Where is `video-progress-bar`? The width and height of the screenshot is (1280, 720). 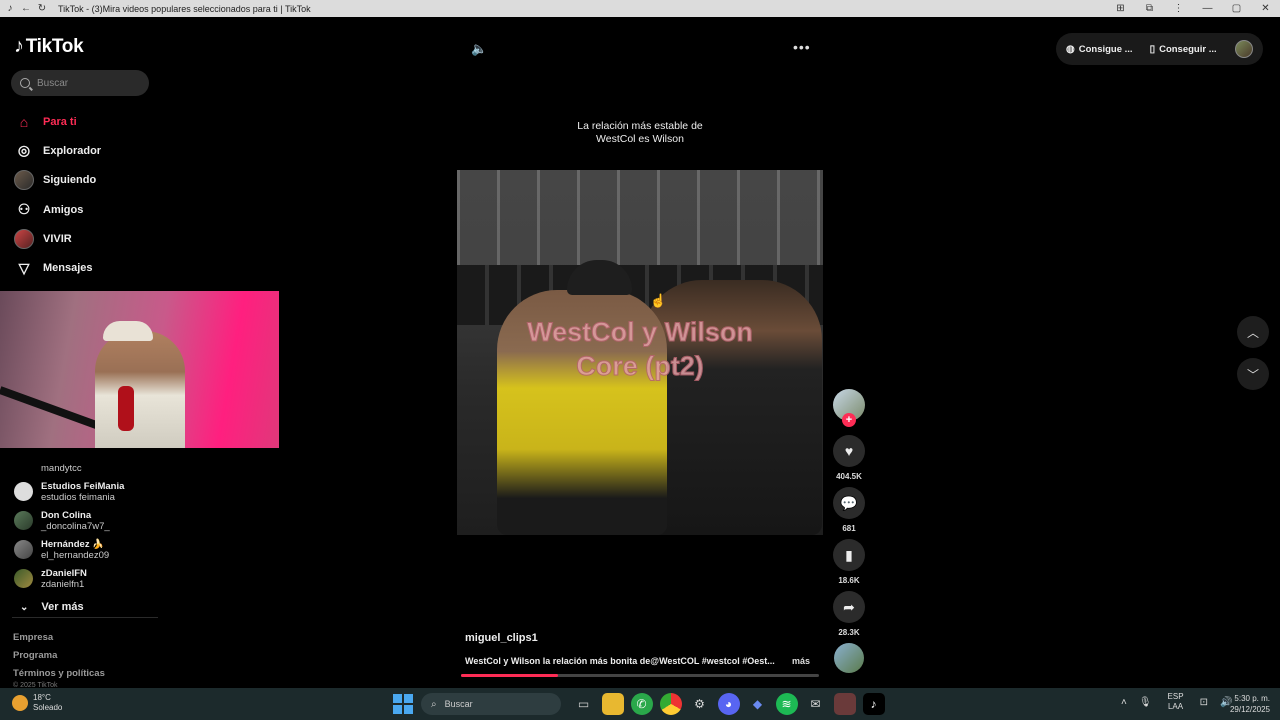 video-progress-bar is located at coordinates (640, 675).